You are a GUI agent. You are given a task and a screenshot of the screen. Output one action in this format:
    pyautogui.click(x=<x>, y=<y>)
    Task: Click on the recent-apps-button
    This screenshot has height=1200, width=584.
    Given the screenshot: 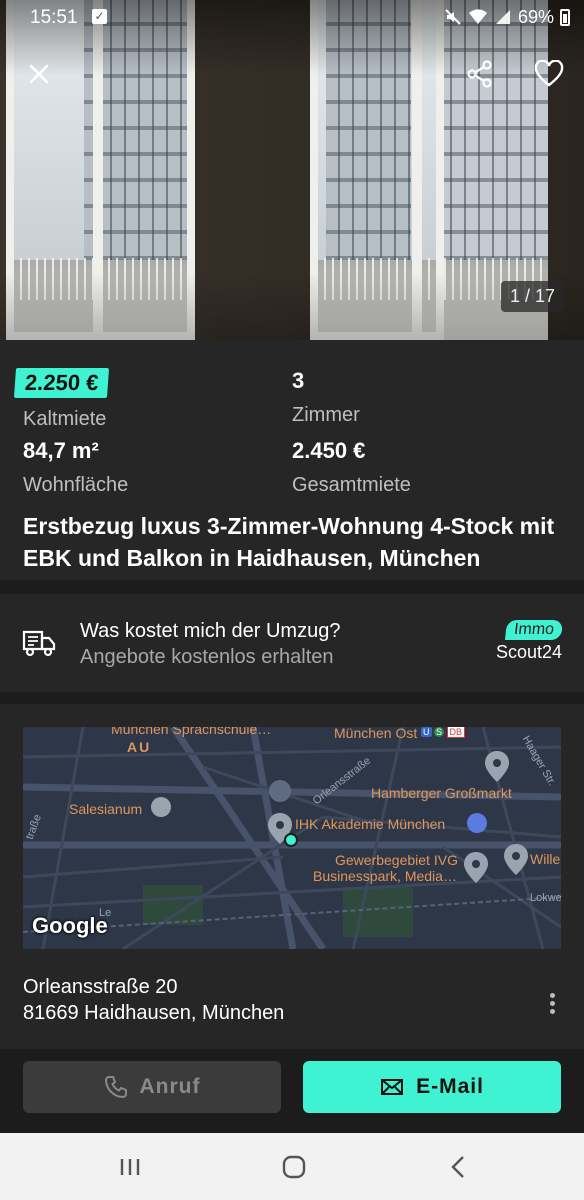 What is the action you would take?
    pyautogui.click(x=130, y=1167)
    